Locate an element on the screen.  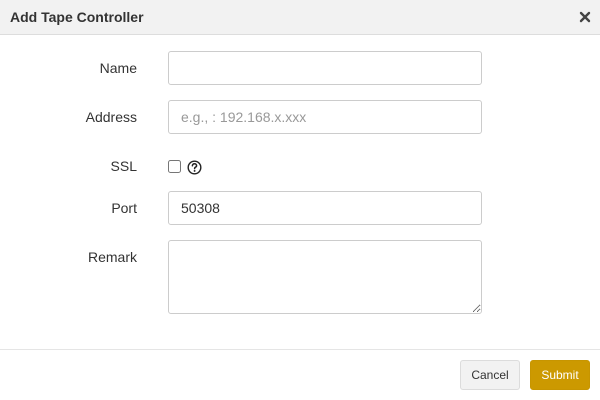
dialog-header: Add Tape Controller is located at coordinates (300, 17).